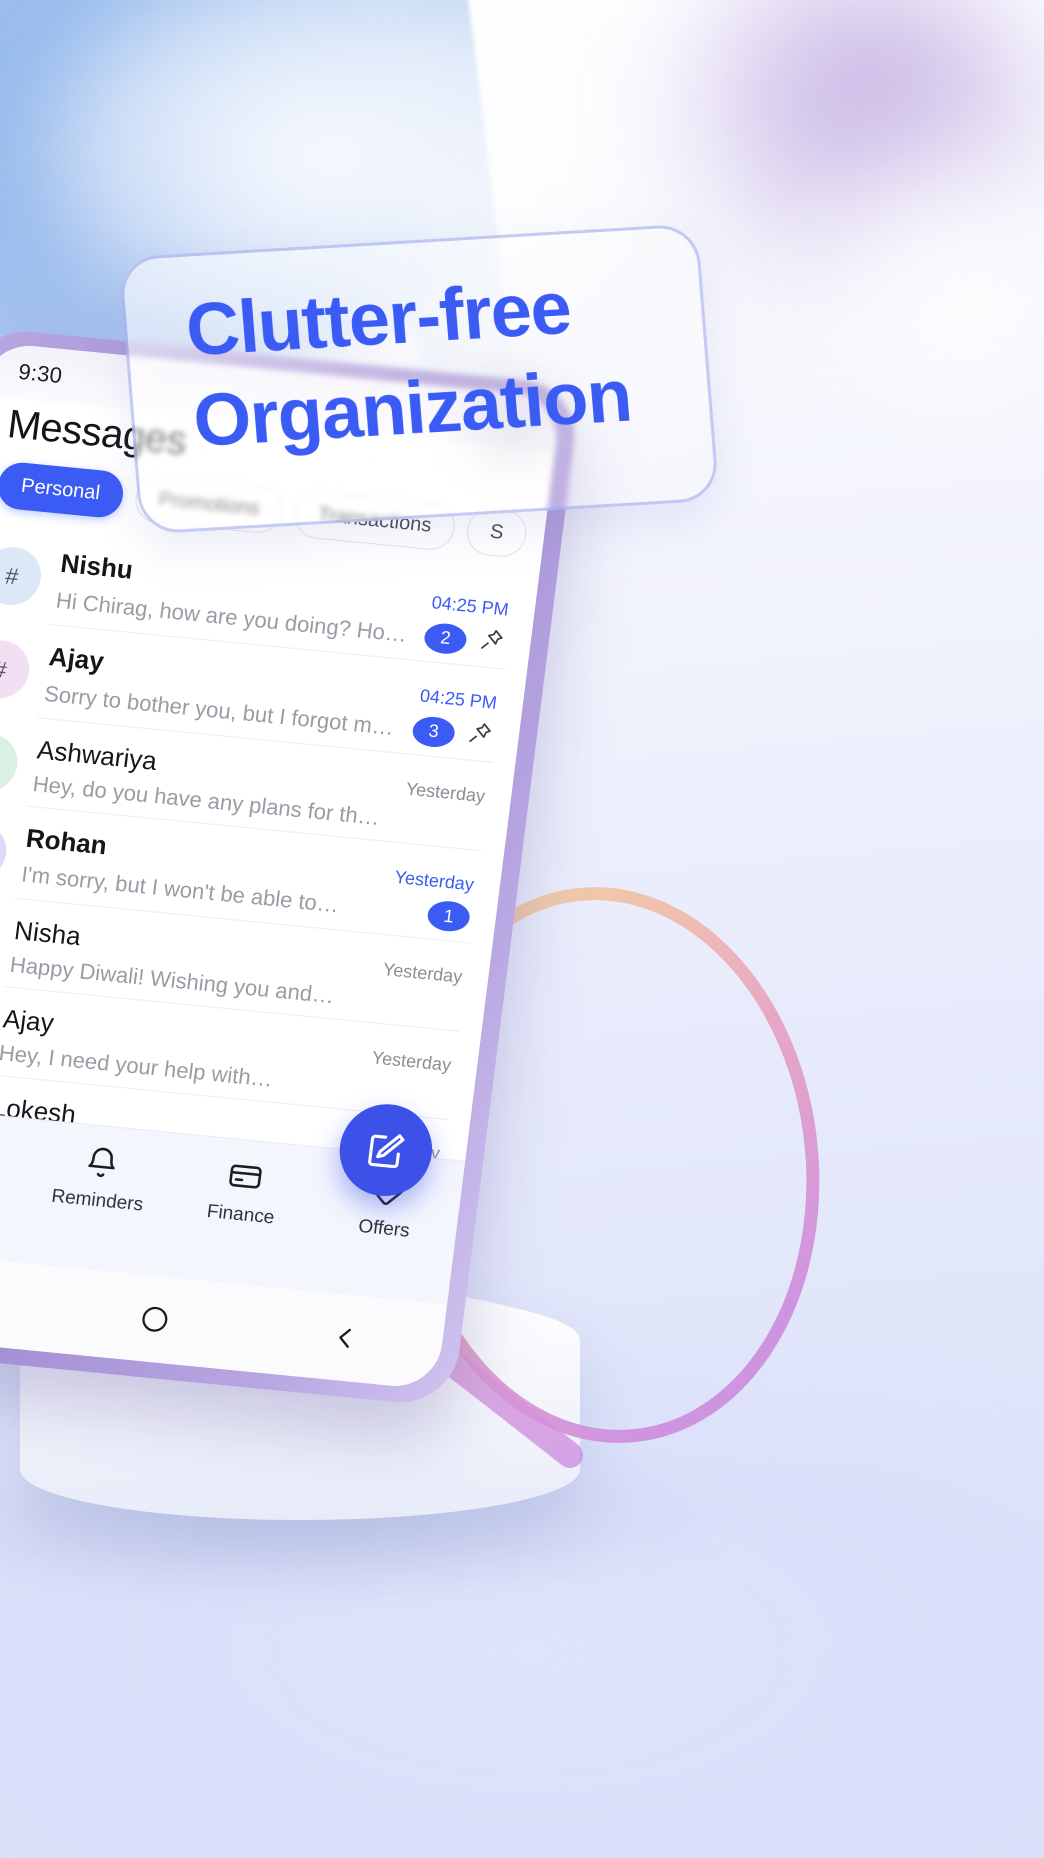 This screenshot has width=1044, height=1858. What do you see at coordinates (448, 916) in the screenshot?
I see `unread-count-badge: 1` at bounding box center [448, 916].